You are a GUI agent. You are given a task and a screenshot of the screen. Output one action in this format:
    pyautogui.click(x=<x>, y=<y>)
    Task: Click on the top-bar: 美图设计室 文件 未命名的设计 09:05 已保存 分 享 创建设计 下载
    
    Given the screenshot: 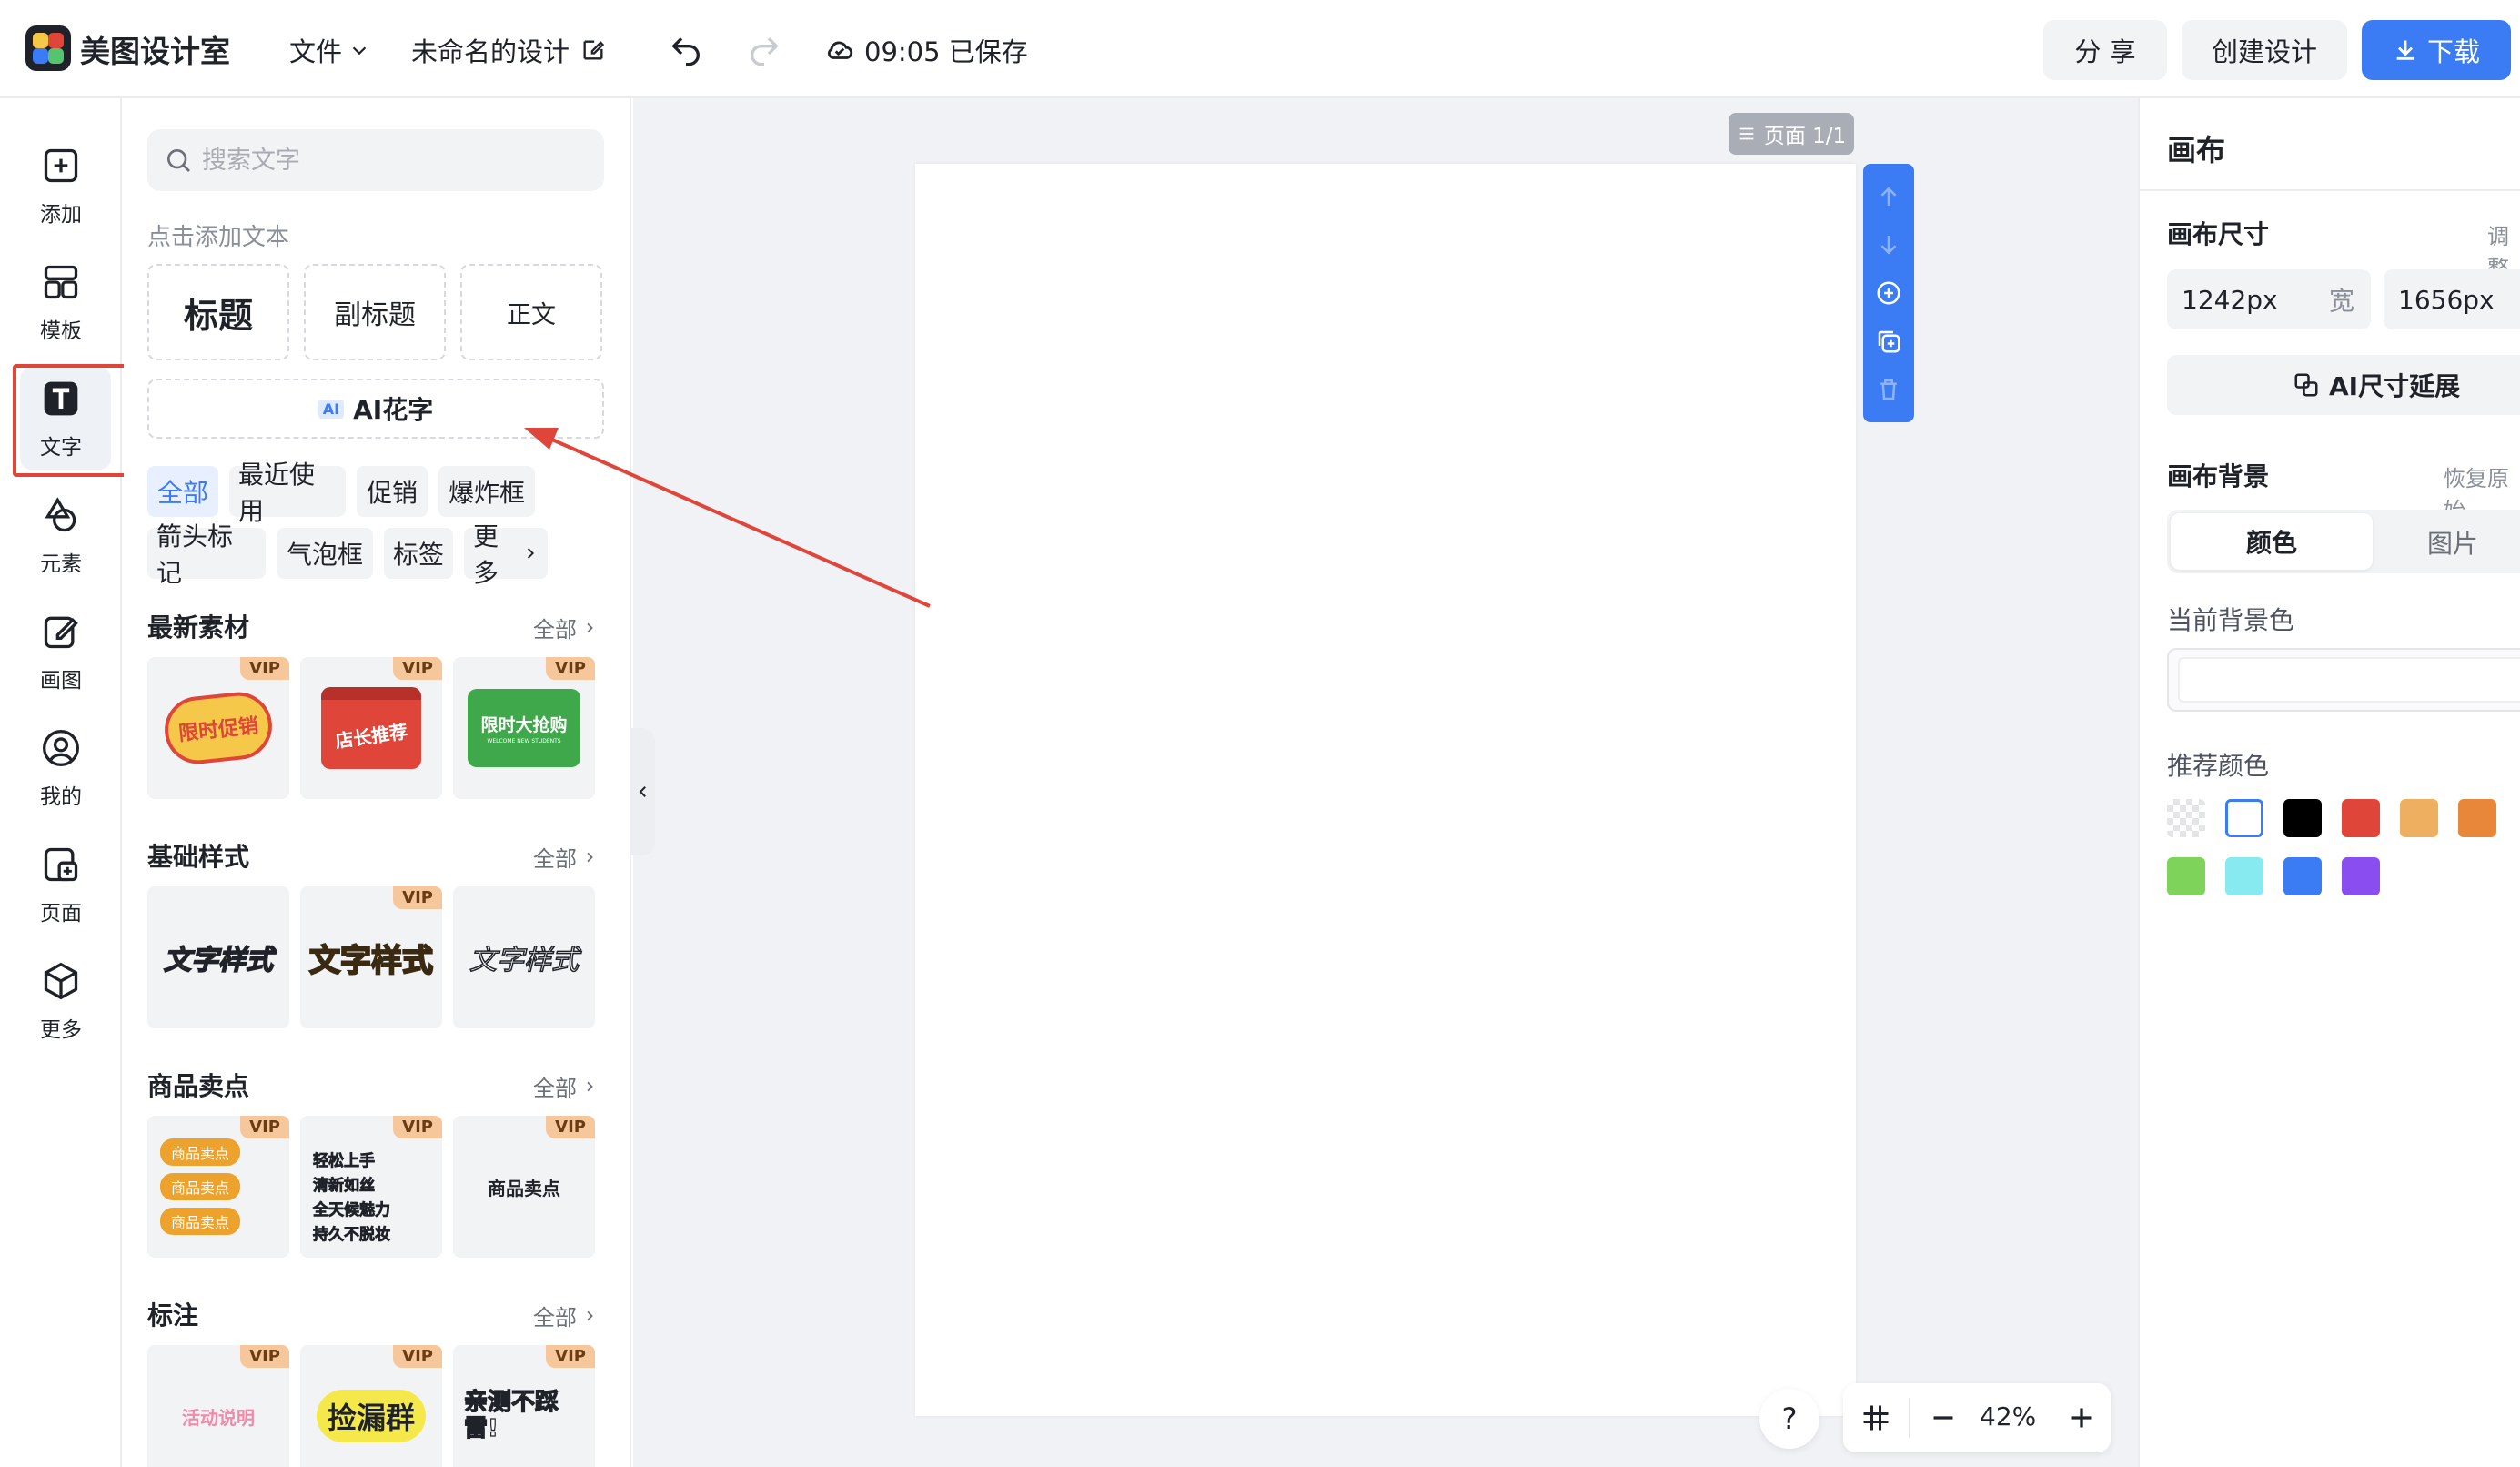 What is the action you would take?
    pyautogui.click(x=1260, y=49)
    